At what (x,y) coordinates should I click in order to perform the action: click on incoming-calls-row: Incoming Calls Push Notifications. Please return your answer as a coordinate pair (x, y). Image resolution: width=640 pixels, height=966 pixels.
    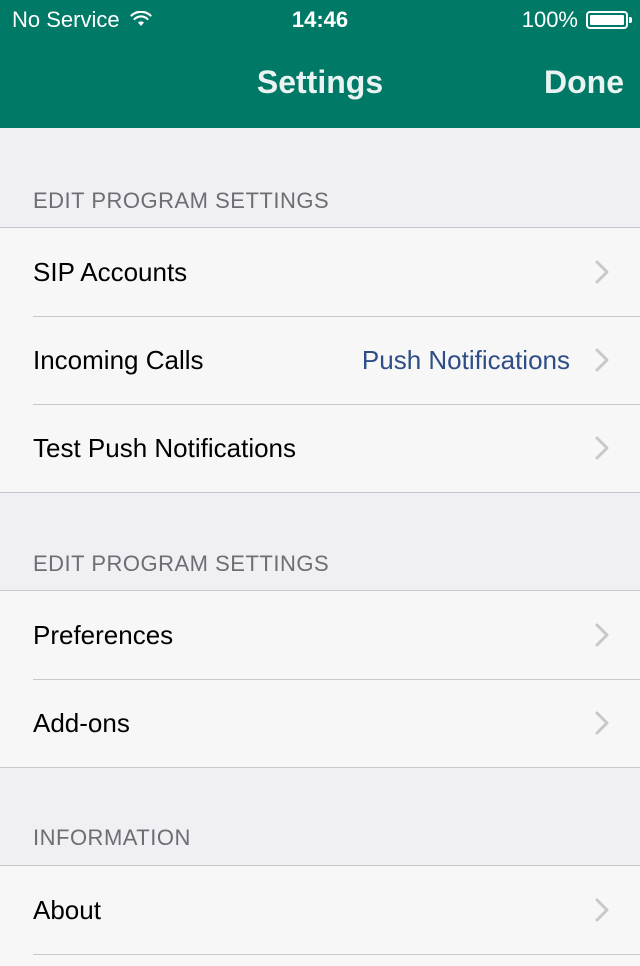
    Looking at the image, I should click on (320, 360).